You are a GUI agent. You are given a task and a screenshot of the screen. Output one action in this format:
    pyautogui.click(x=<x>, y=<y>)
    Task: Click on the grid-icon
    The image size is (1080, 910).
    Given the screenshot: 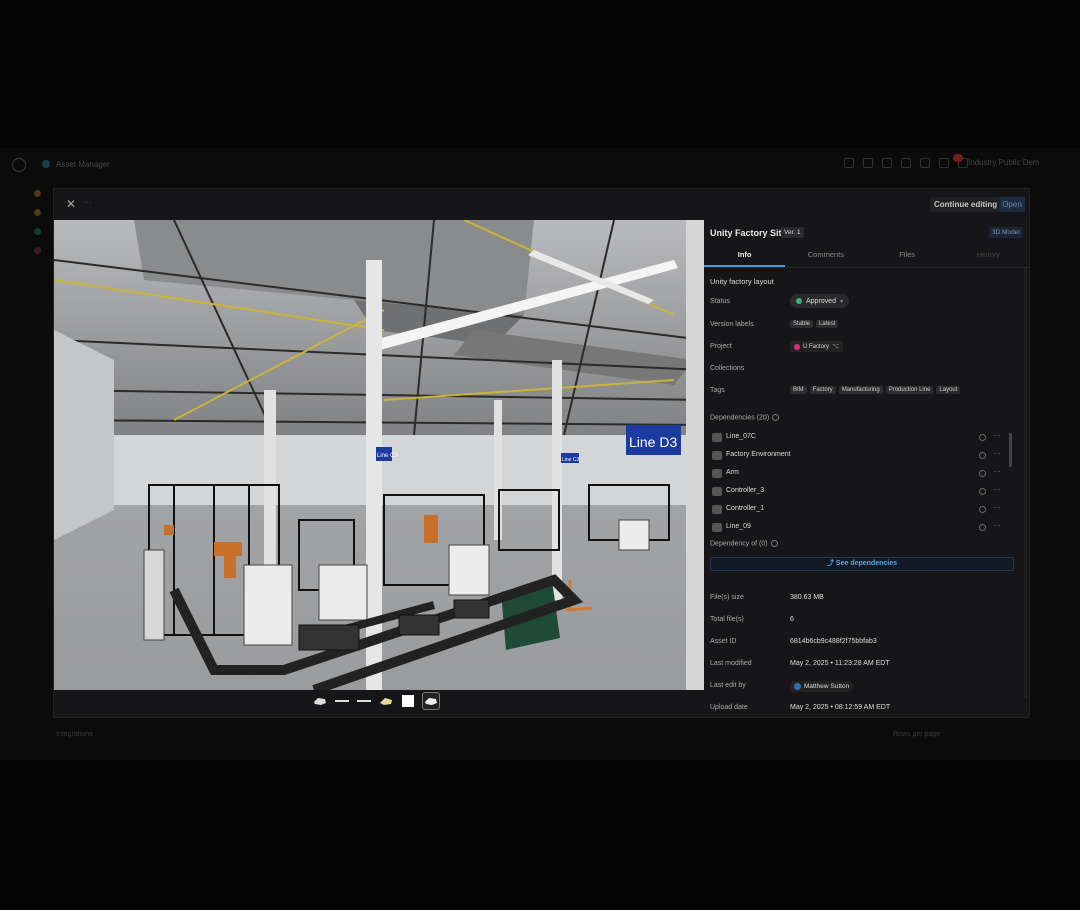 What is the action you would take?
    pyautogui.click(x=944, y=163)
    